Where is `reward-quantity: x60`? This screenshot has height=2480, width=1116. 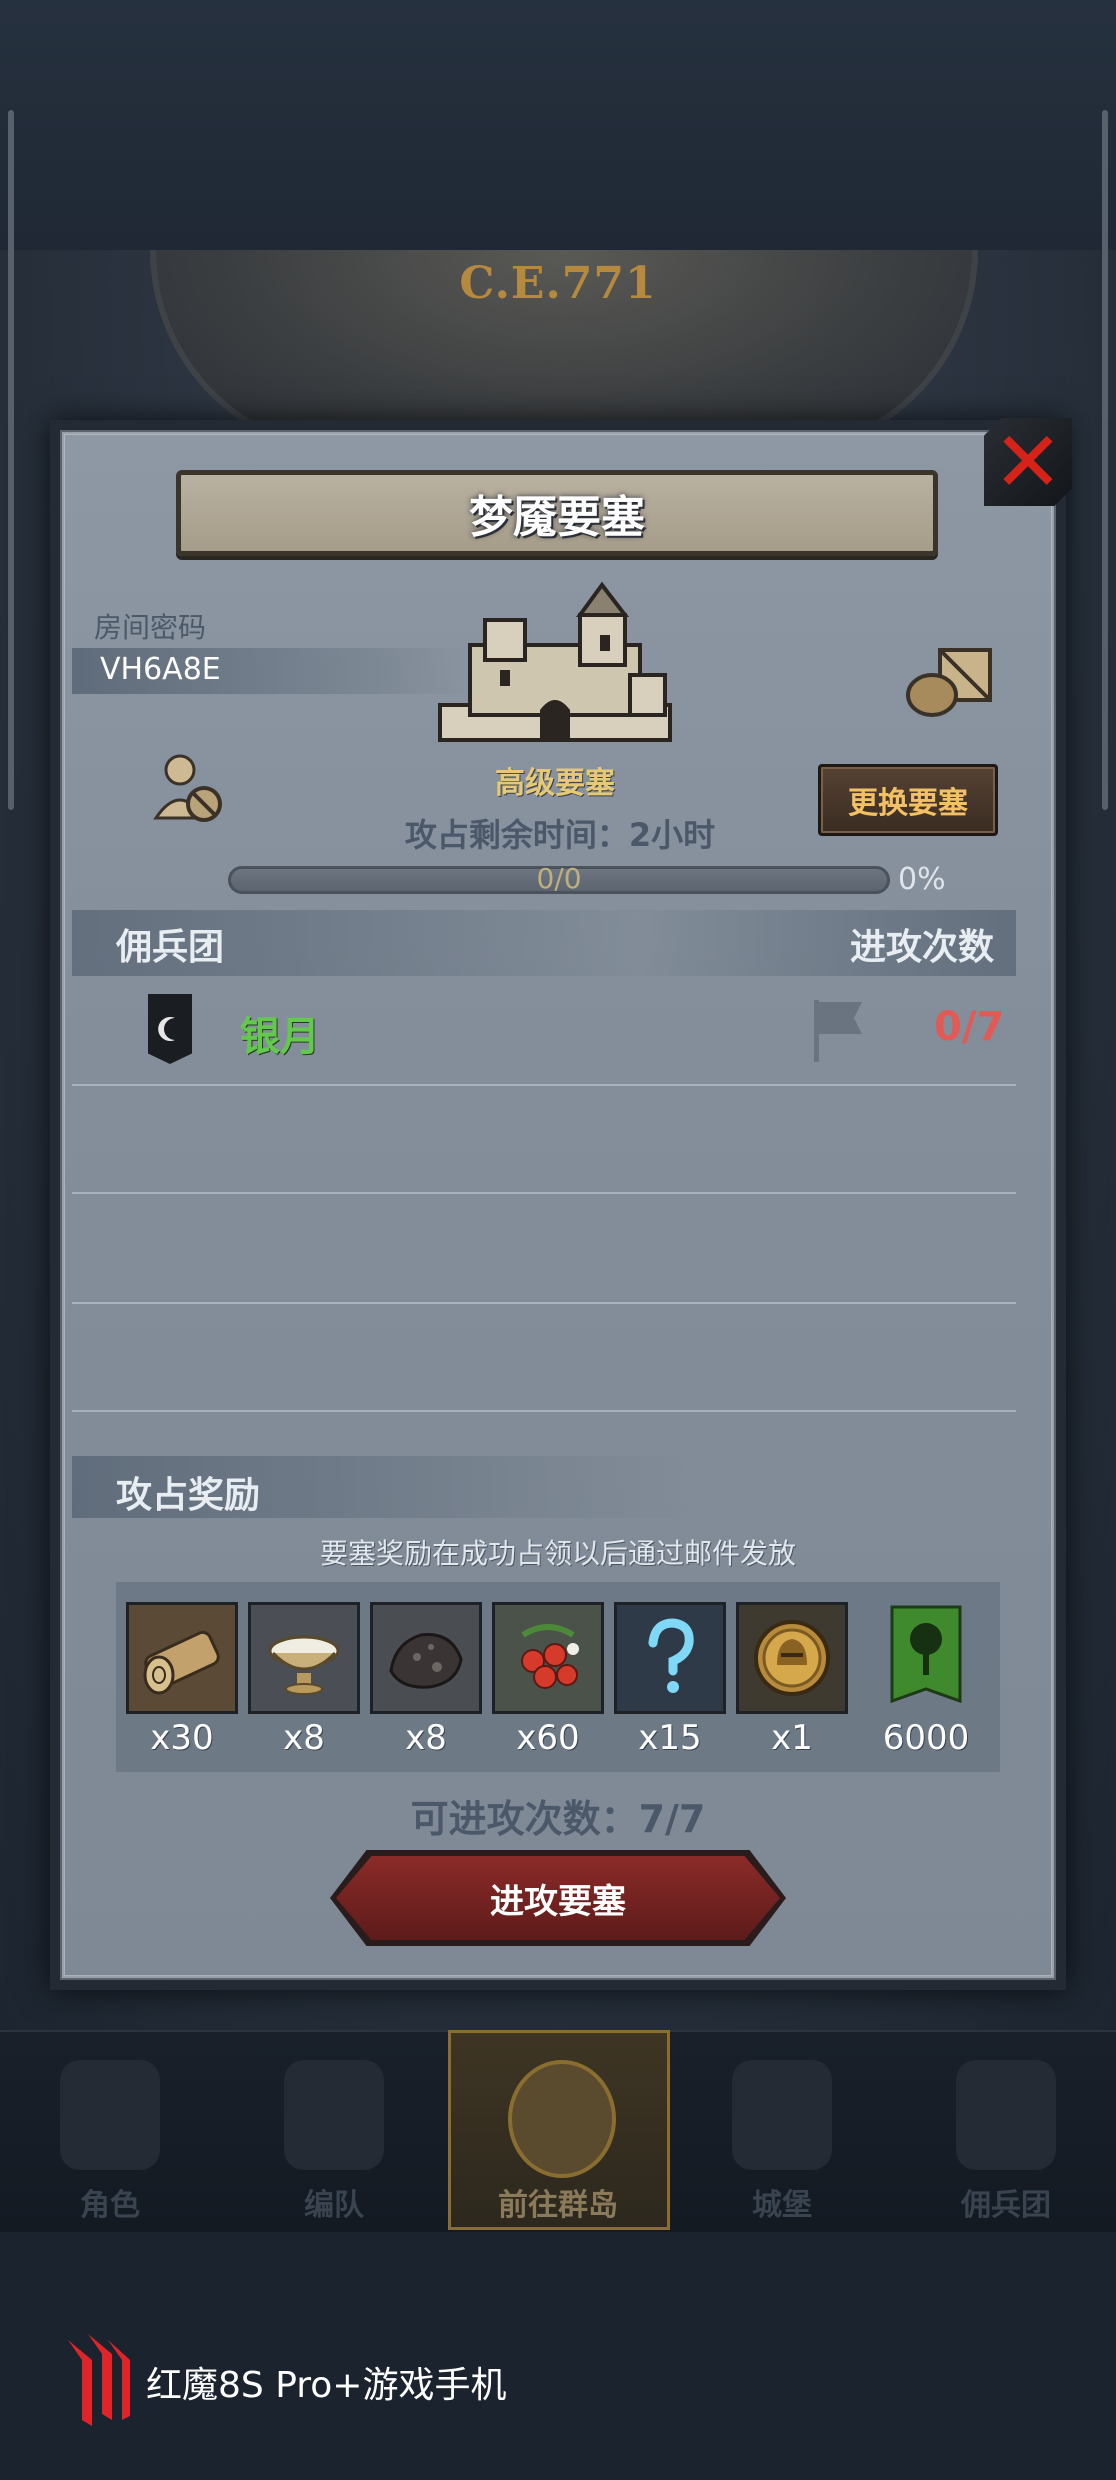
reward-quantity: x60 is located at coordinates (548, 1738).